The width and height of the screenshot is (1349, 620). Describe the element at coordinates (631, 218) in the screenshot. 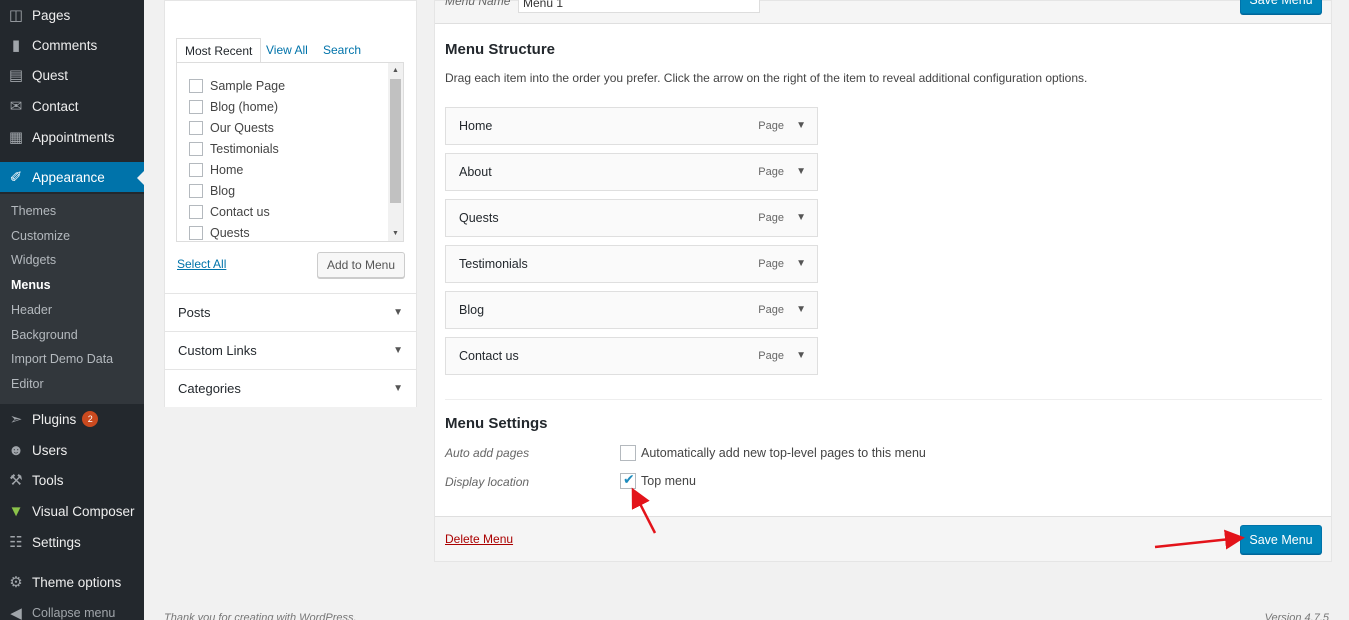

I see `menu-item: Quests Page ▼` at that location.